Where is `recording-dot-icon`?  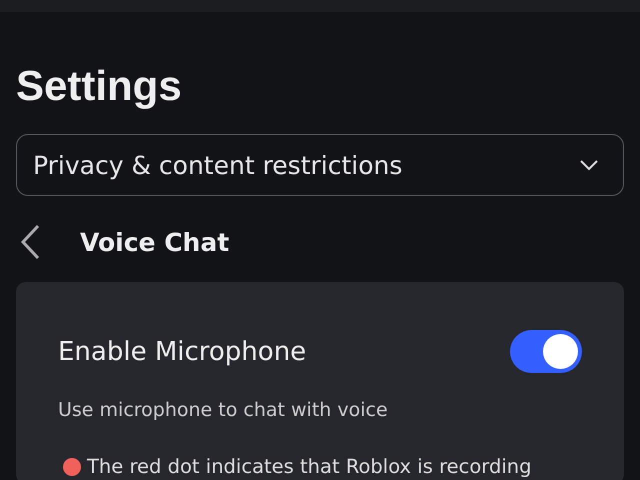 recording-dot-icon is located at coordinates (72, 467).